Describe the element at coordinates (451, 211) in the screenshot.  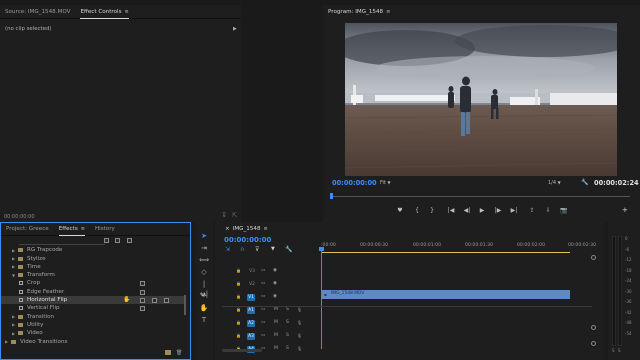
I see `go-to-in-icon: |◀` at that location.